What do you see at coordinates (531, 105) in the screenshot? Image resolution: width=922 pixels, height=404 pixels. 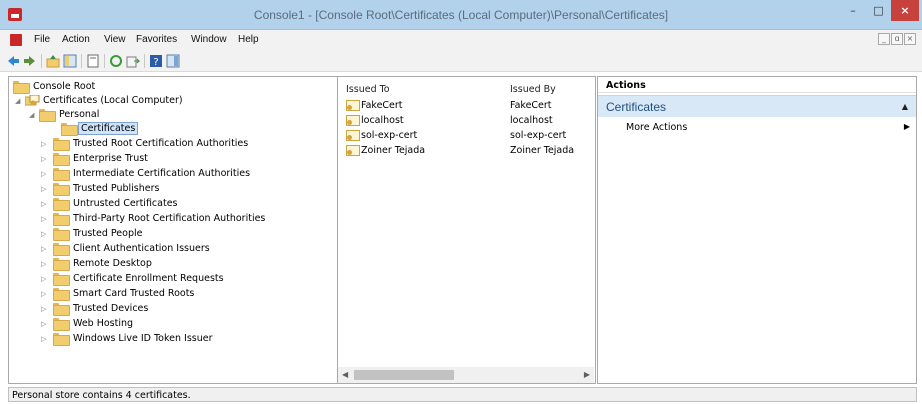 I see `issued-by-cell: FakeCert` at bounding box center [531, 105].